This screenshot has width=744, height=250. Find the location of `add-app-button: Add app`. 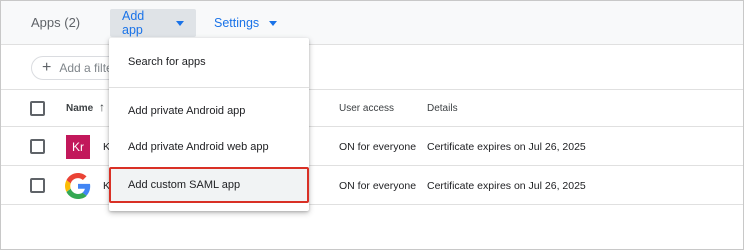

add-app-button: Add app is located at coordinates (153, 23).